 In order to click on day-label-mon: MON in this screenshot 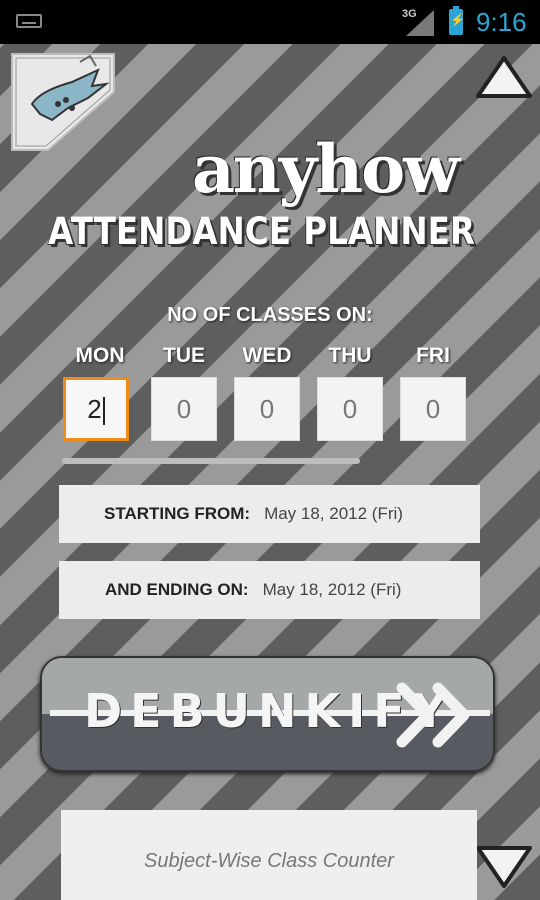, I will do `click(100, 355)`.